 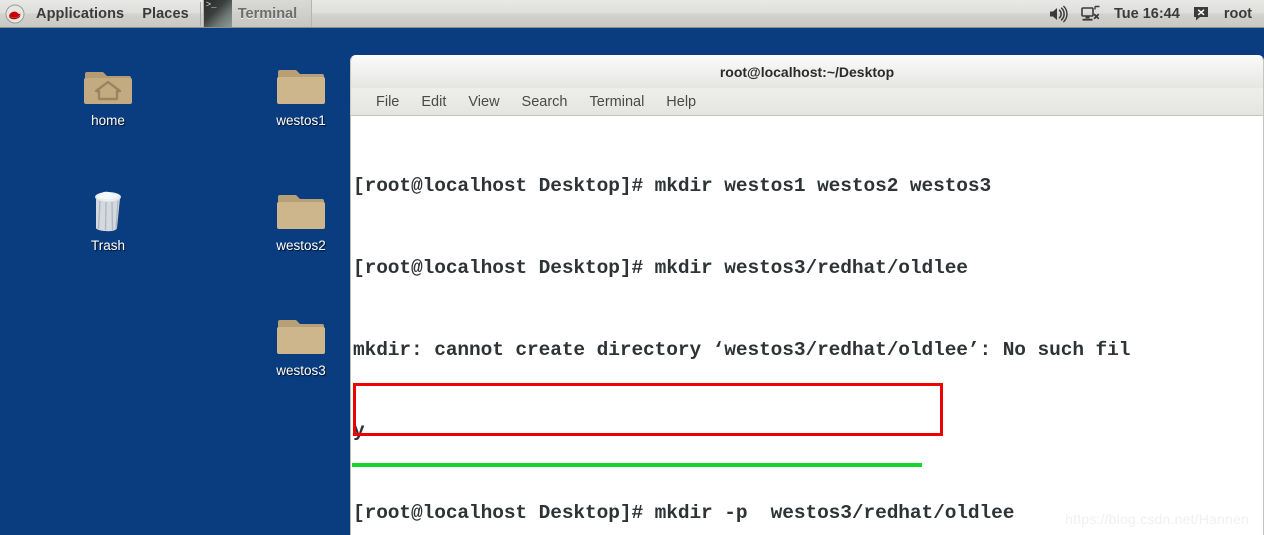 What do you see at coordinates (301, 370) in the screenshot?
I see `desktop-icon-label: westos3` at bounding box center [301, 370].